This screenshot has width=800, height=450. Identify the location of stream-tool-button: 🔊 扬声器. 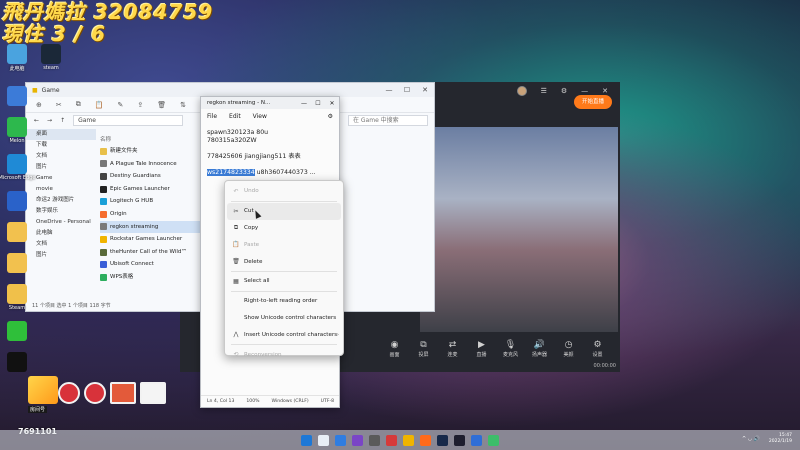
(539, 348).